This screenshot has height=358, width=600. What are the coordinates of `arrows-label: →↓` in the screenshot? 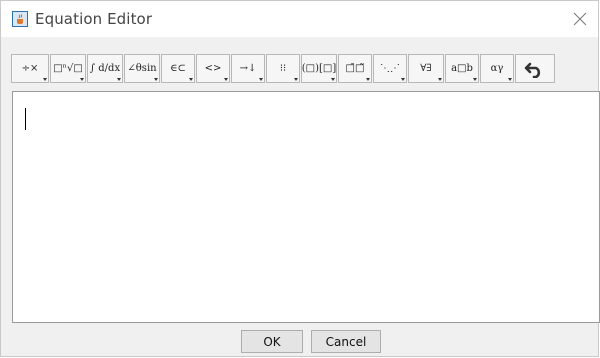 It's located at (248, 68).